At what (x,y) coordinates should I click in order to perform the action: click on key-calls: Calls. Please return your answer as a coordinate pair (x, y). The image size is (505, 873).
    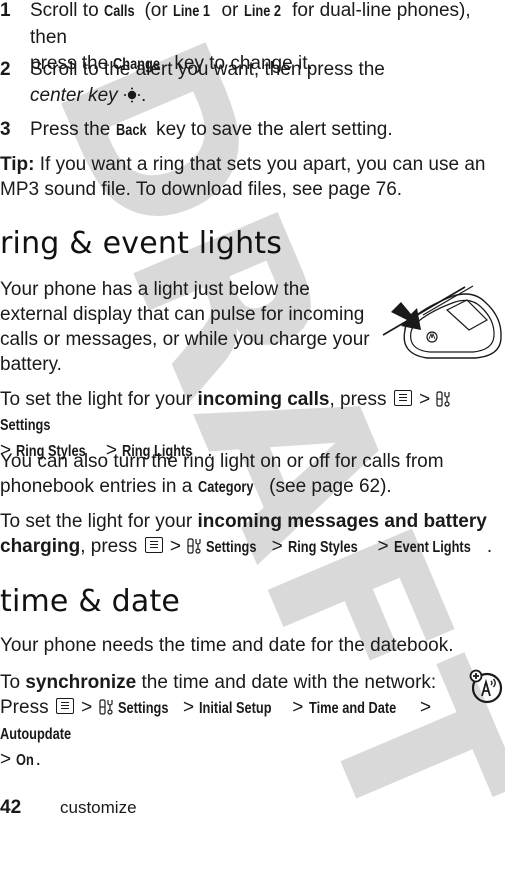
    Looking at the image, I should click on (119, 11).